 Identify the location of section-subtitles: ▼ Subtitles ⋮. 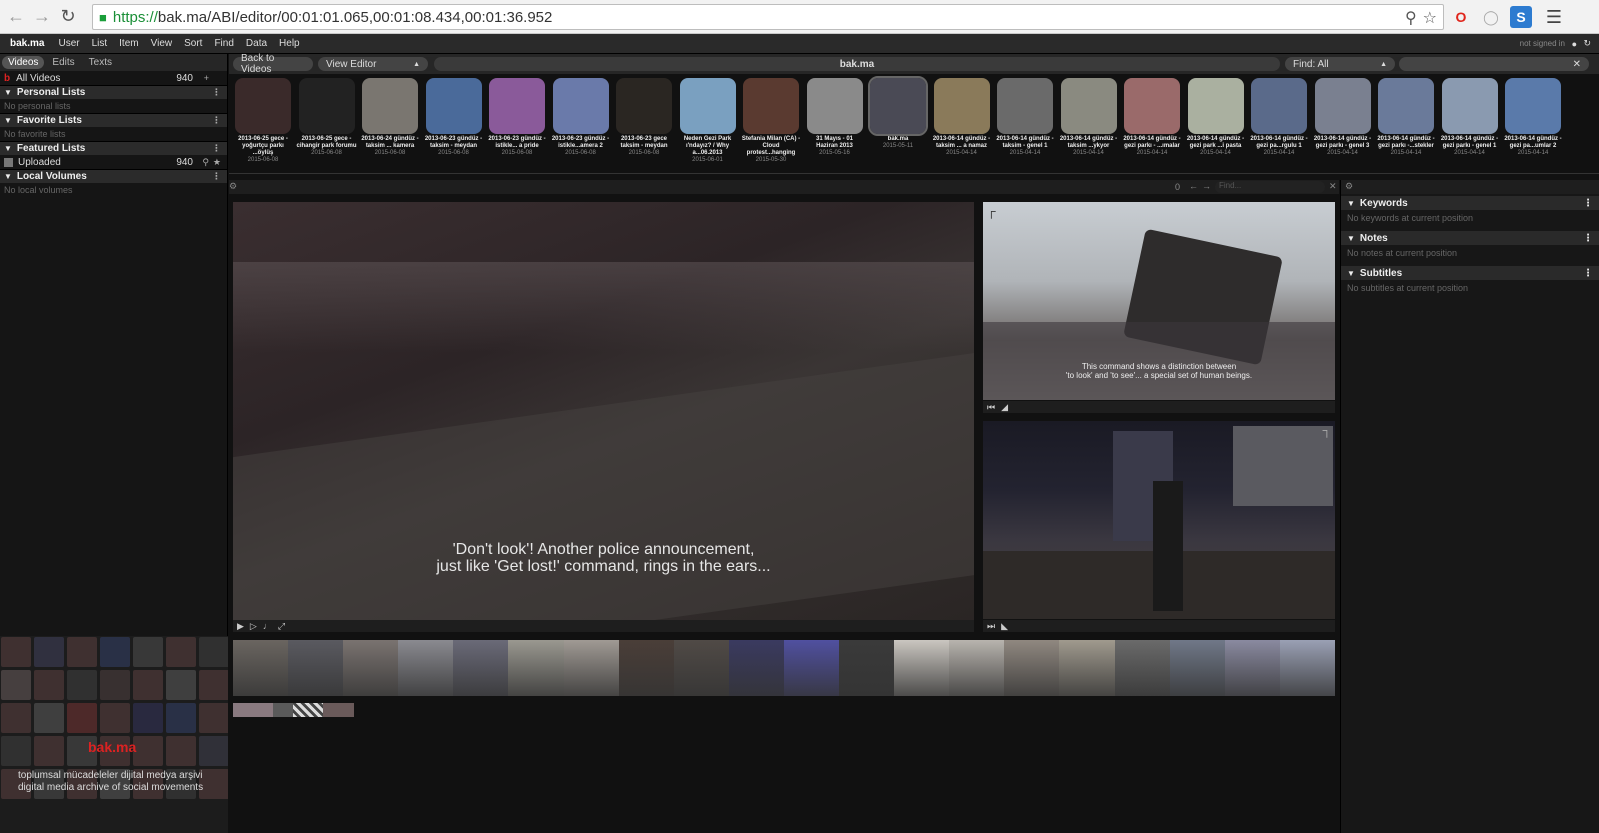
(1470, 273).